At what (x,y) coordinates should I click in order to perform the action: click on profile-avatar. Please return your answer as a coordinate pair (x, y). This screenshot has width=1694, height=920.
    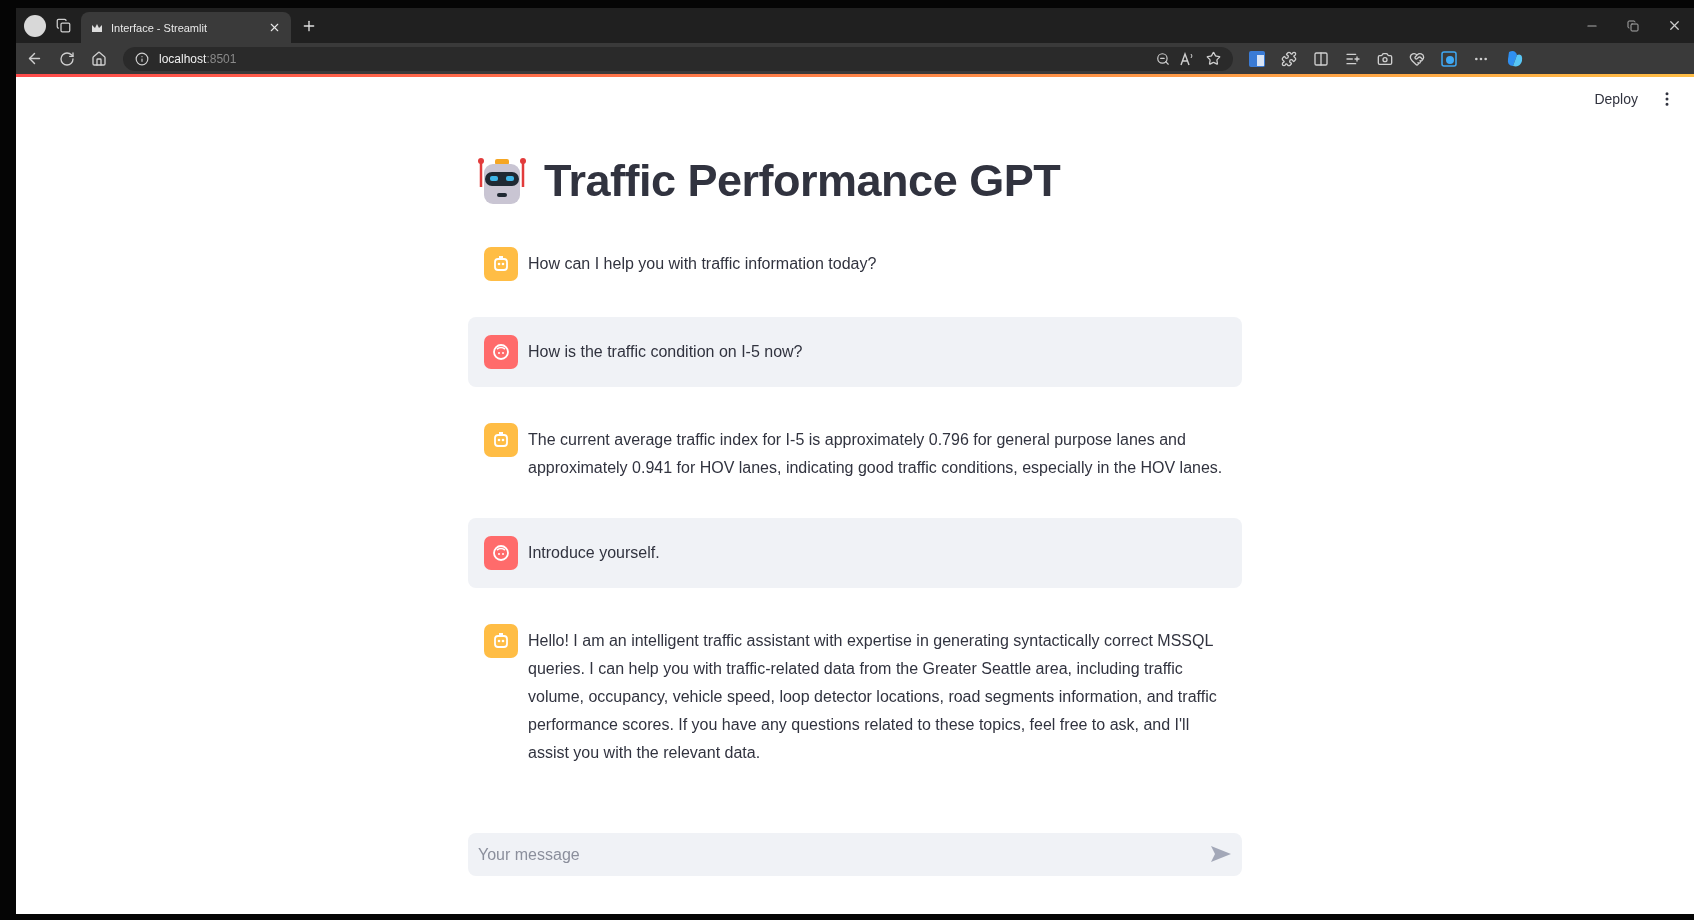
    Looking at the image, I should click on (35, 25).